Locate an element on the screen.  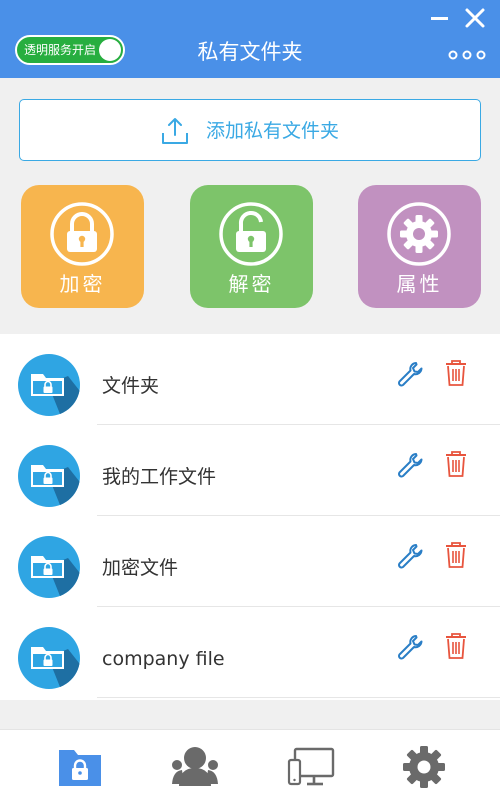
encrypt-button: 加密 is located at coordinates (82, 246).